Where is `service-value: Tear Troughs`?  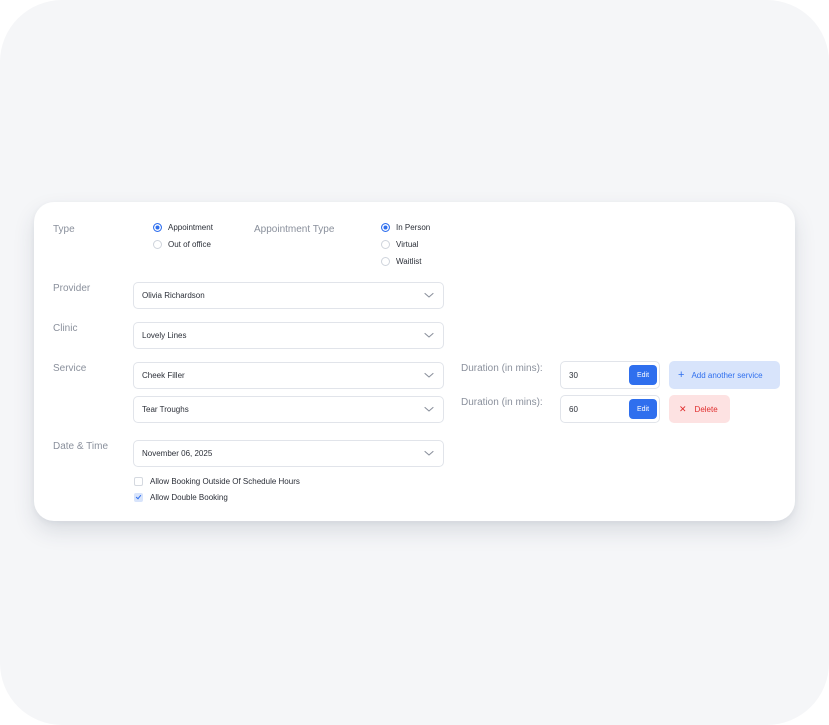 service-value: Tear Troughs is located at coordinates (165, 409).